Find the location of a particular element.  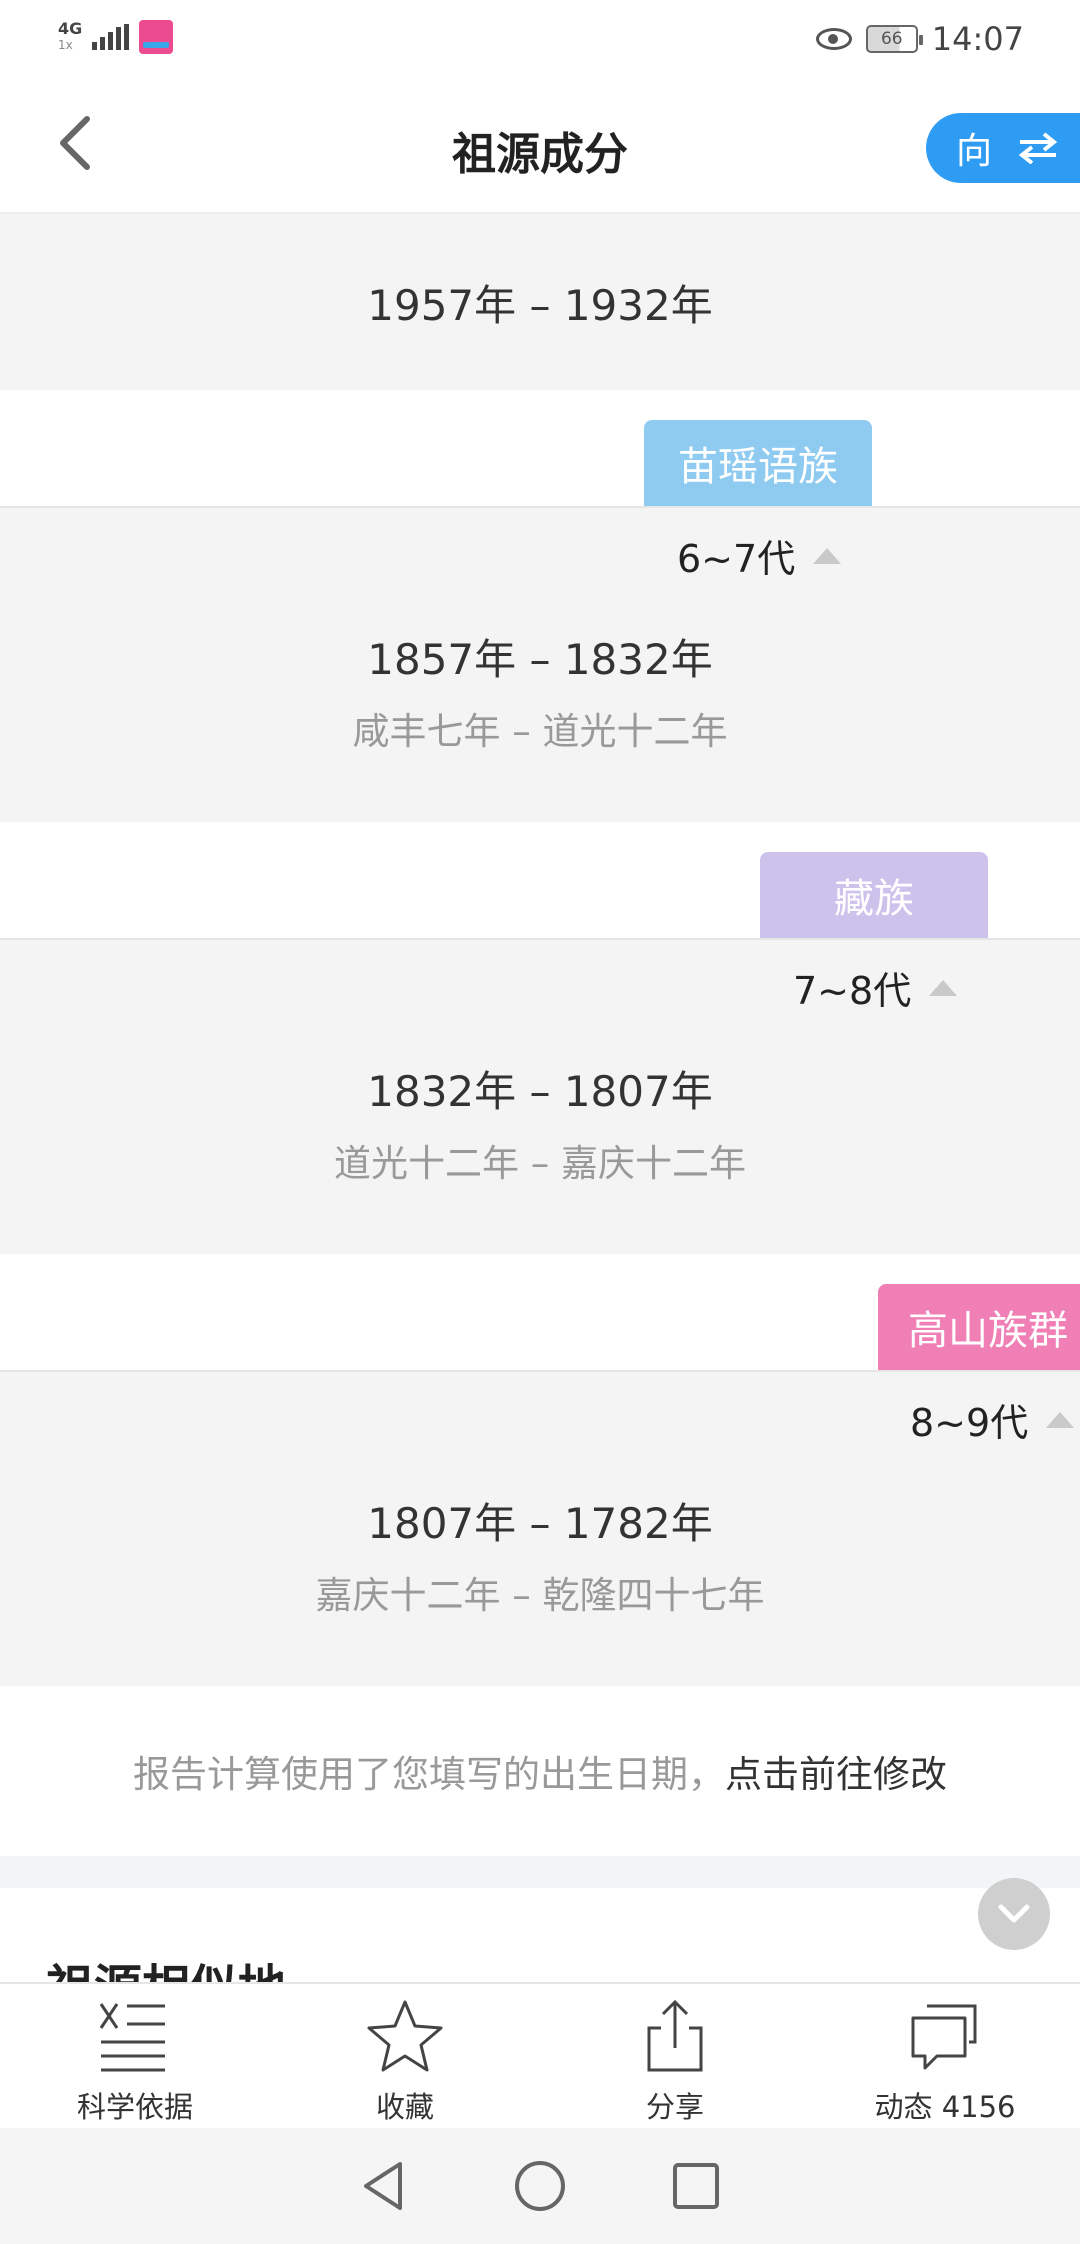

science-icon is located at coordinates (132, 2037).